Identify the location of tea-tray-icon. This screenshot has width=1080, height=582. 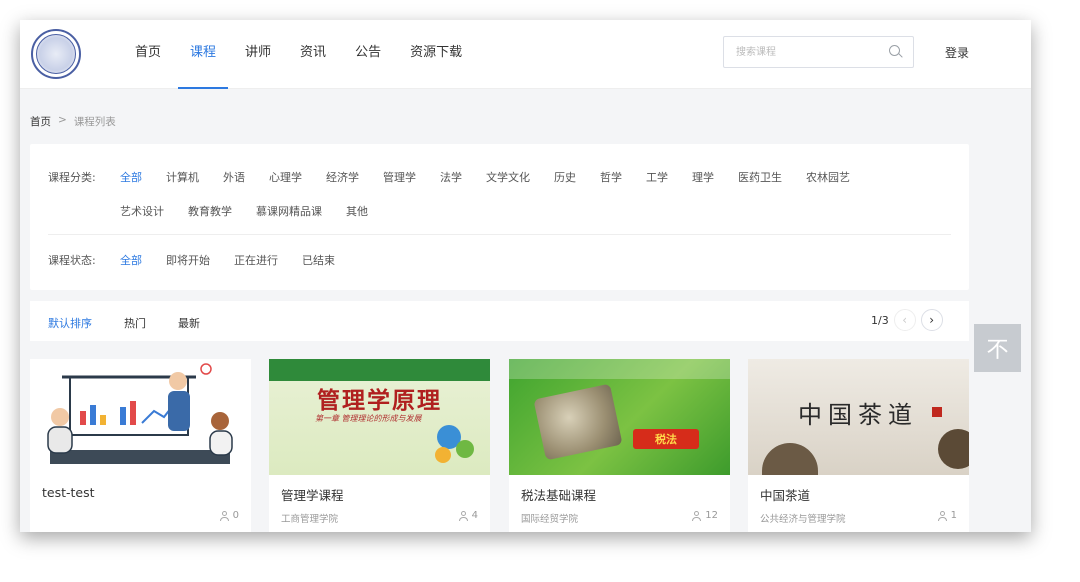
(953, 449).